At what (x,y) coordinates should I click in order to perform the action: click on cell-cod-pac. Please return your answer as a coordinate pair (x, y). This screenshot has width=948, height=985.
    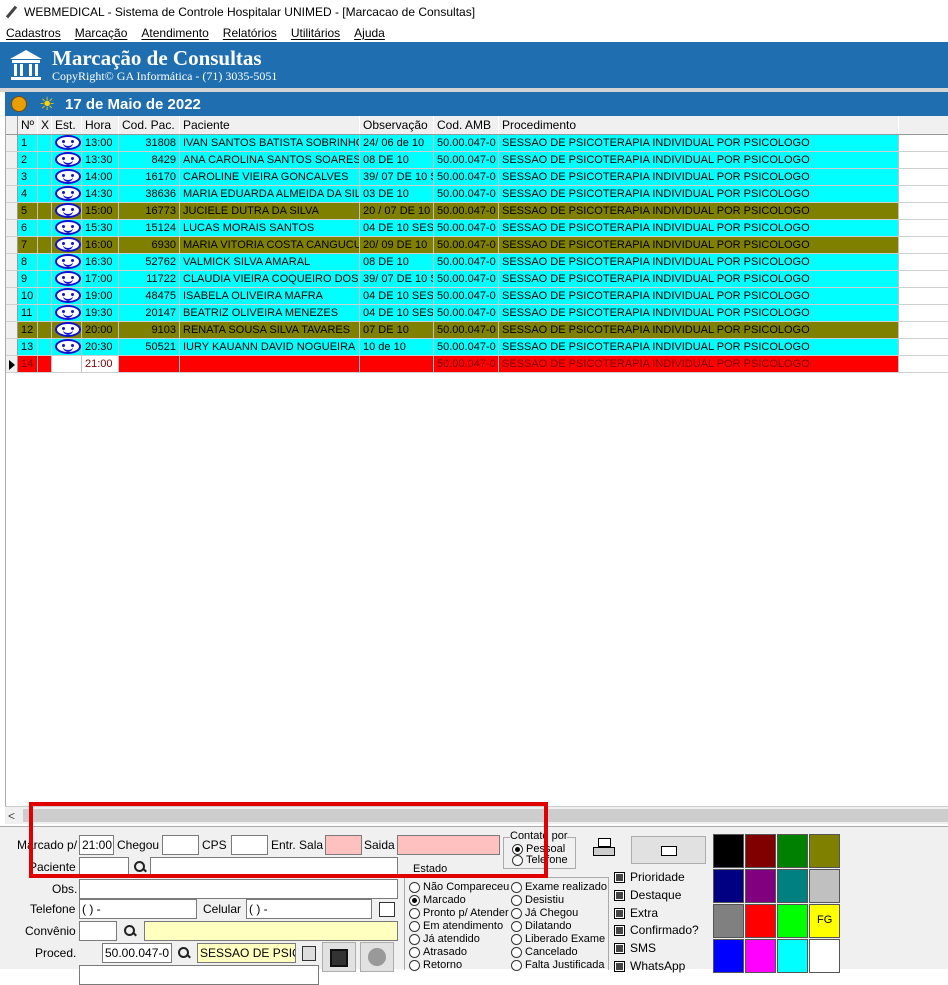
    Looking at the image, I should click on (149, 364).